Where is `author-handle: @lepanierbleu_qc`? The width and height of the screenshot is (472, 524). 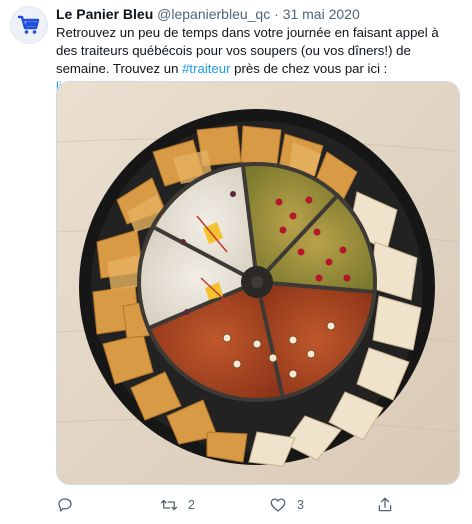 author-handle: @lepanierbleu_qc is located at coordinates (213, 14).